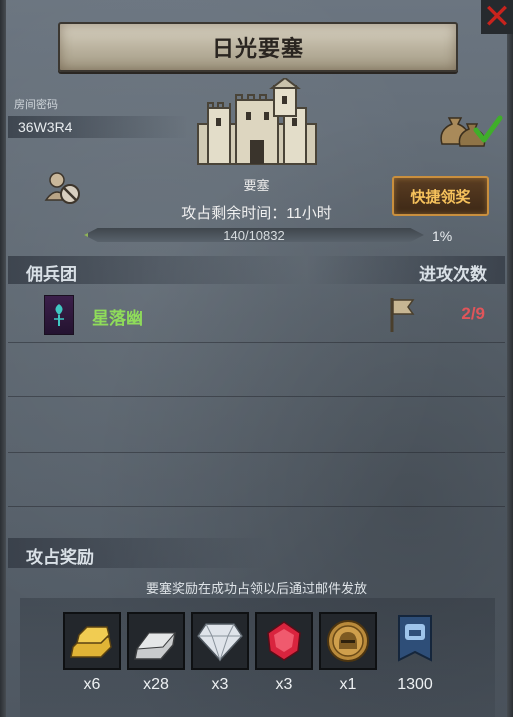  Describe the element at coordinates (3, 358) in the screenshot. I see `panel-frame-left` at that location.